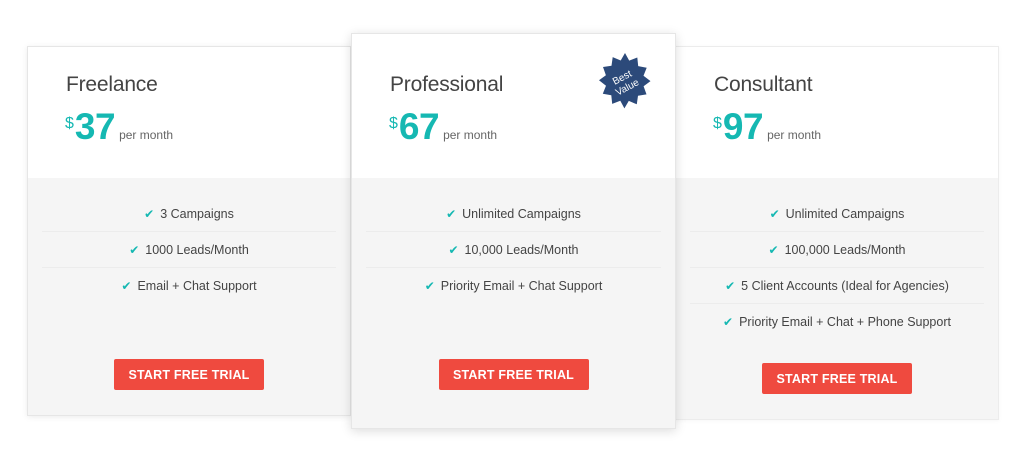 The image size is (1024, 449). Describe the element at coordinates (112, 84) in the screenshot. I see `plan-name: Freelance` at that location.